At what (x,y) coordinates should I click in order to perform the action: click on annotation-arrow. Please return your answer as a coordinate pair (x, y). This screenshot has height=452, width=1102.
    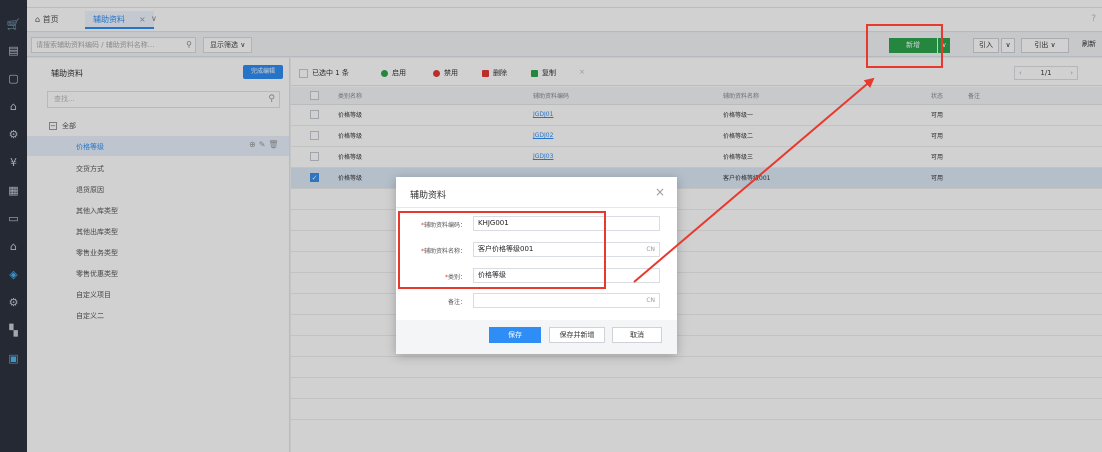
    Looking at the image, I should click on (754, 180).